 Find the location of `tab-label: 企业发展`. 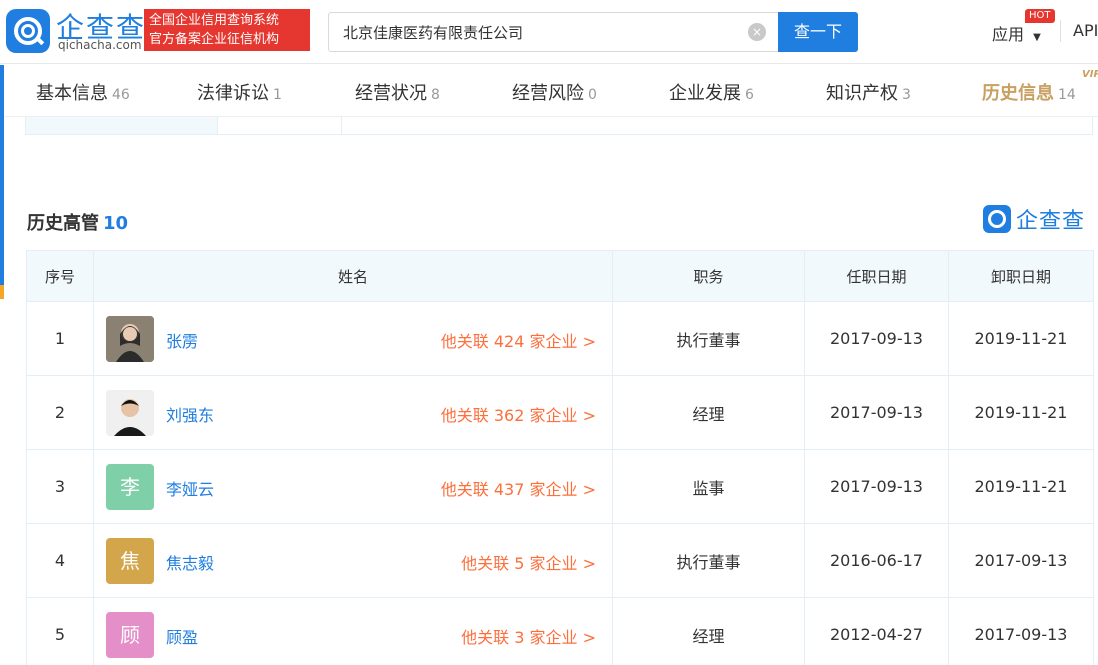

tab-label: 企业发展 is located at coordinates (705, 93).